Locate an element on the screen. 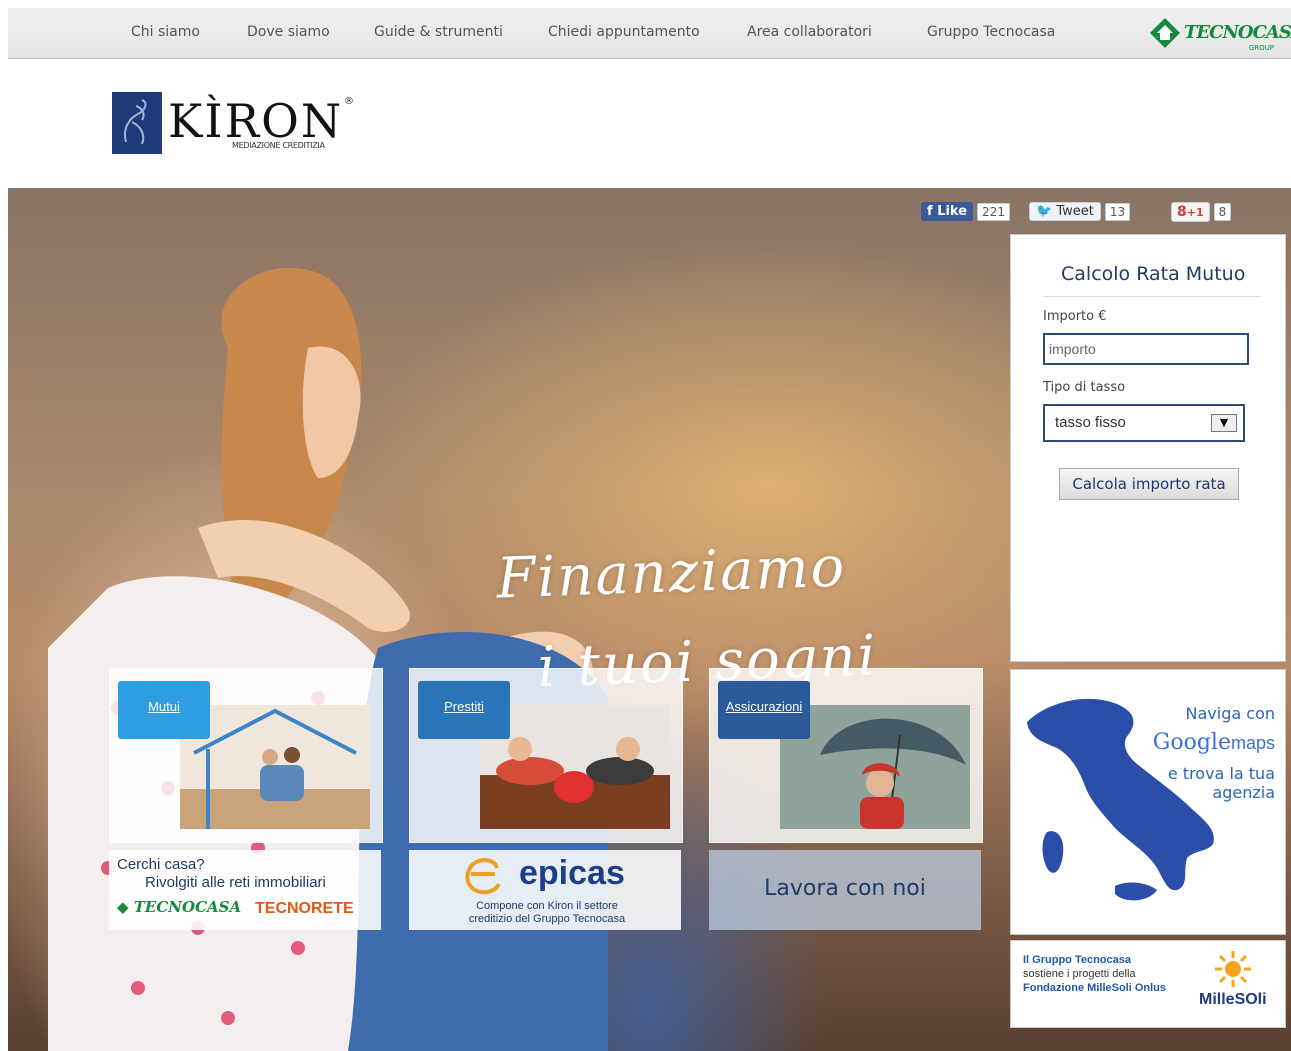 The height and width of the screenshot is (1051, 1291). gruppo-tecnocasa-text: Il Gruppo Tecnocasa is located at coordinates (1077, 960).